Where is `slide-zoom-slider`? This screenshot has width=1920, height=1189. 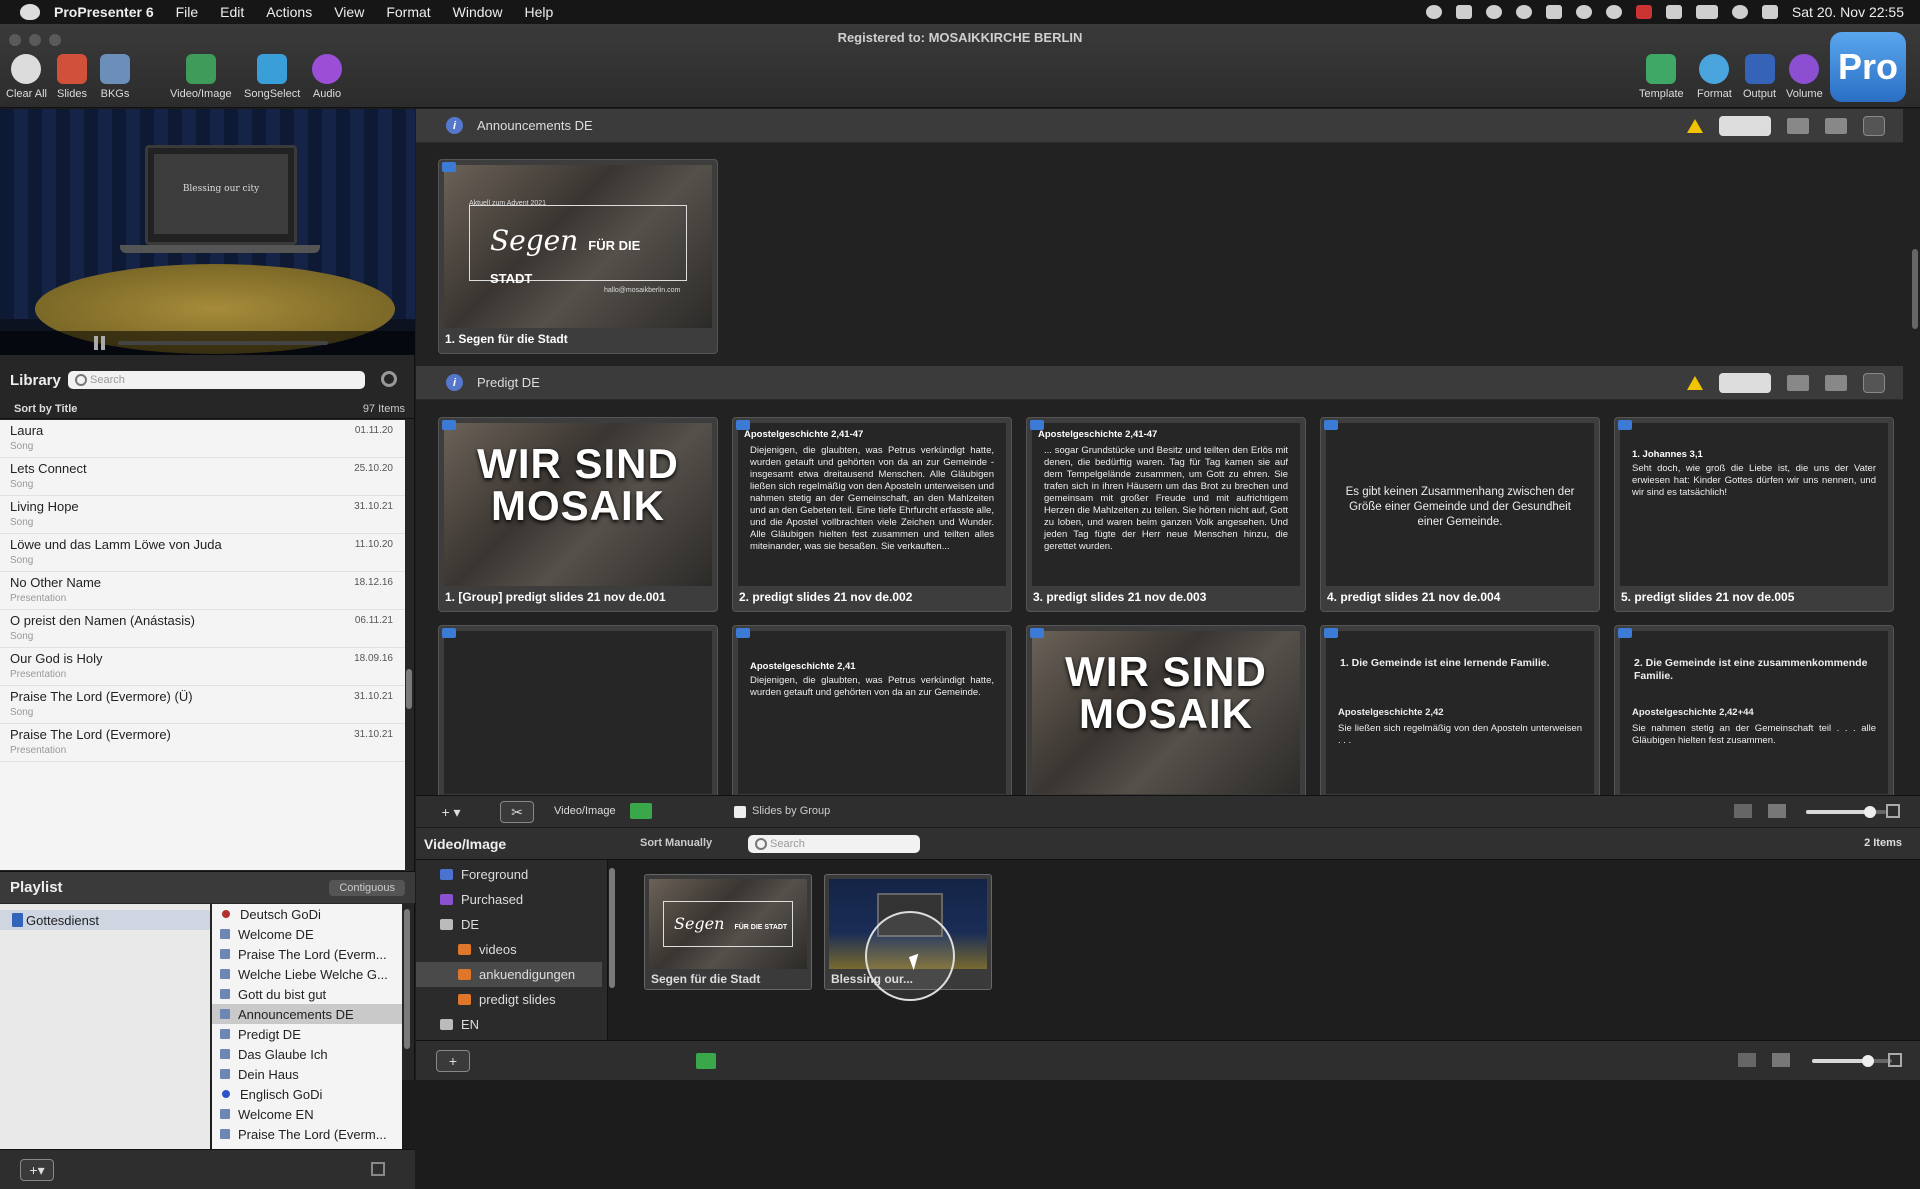
slide-zoom-slider is located at coordinates (1846, 812).